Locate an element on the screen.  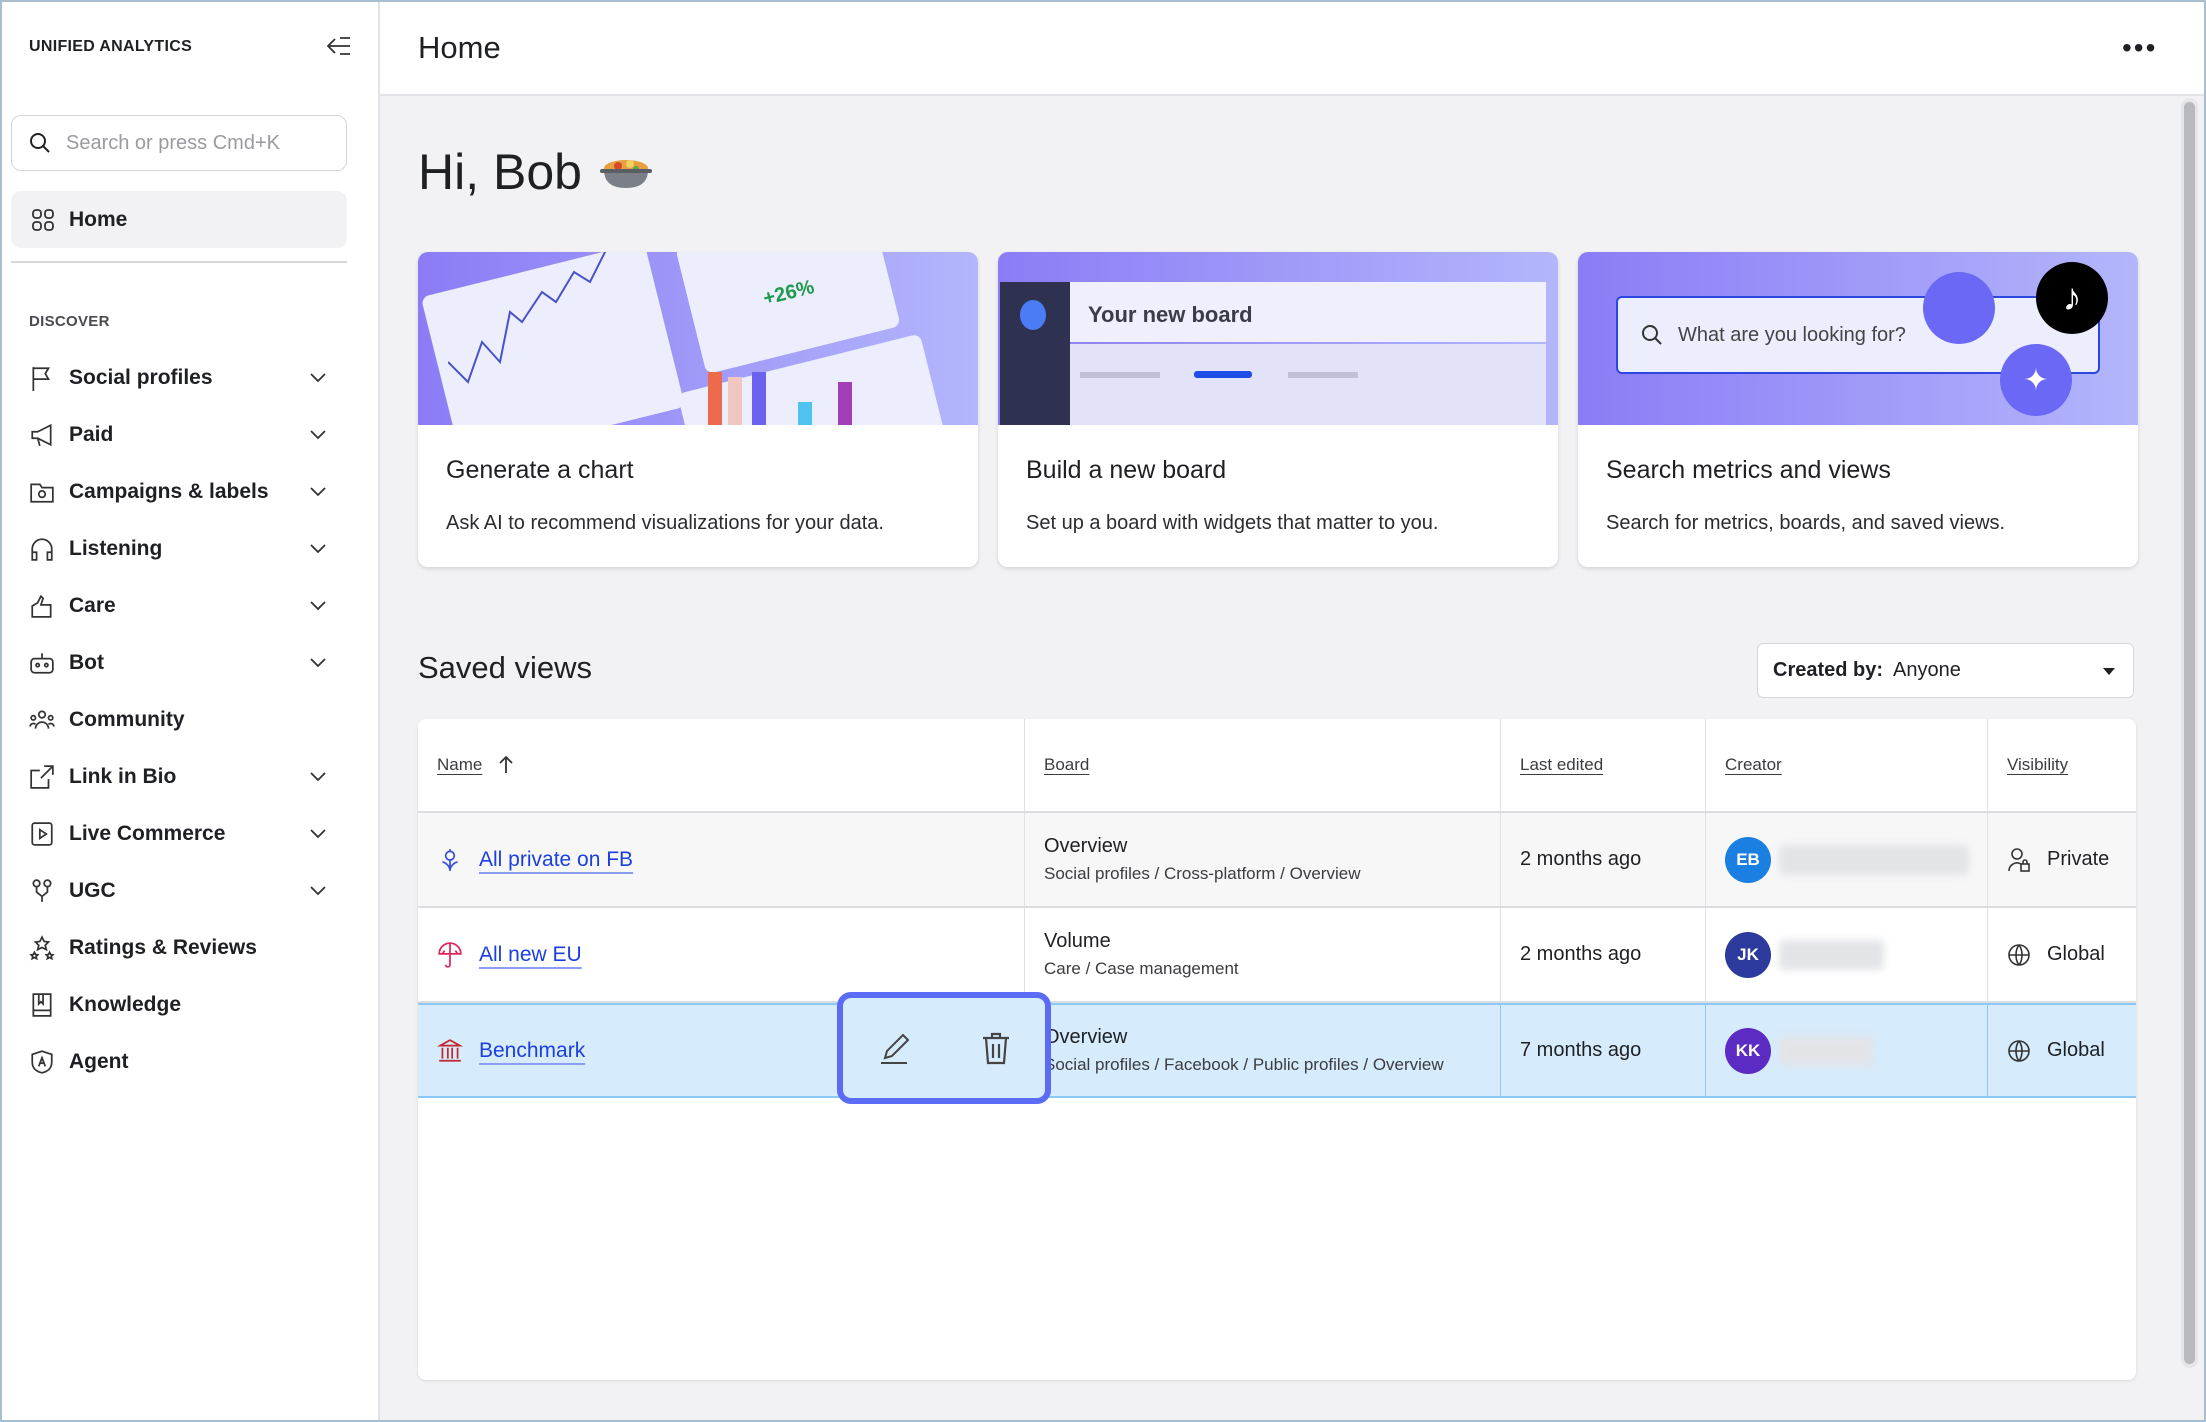
visibility: Private is located at coordinates (2078, 859).